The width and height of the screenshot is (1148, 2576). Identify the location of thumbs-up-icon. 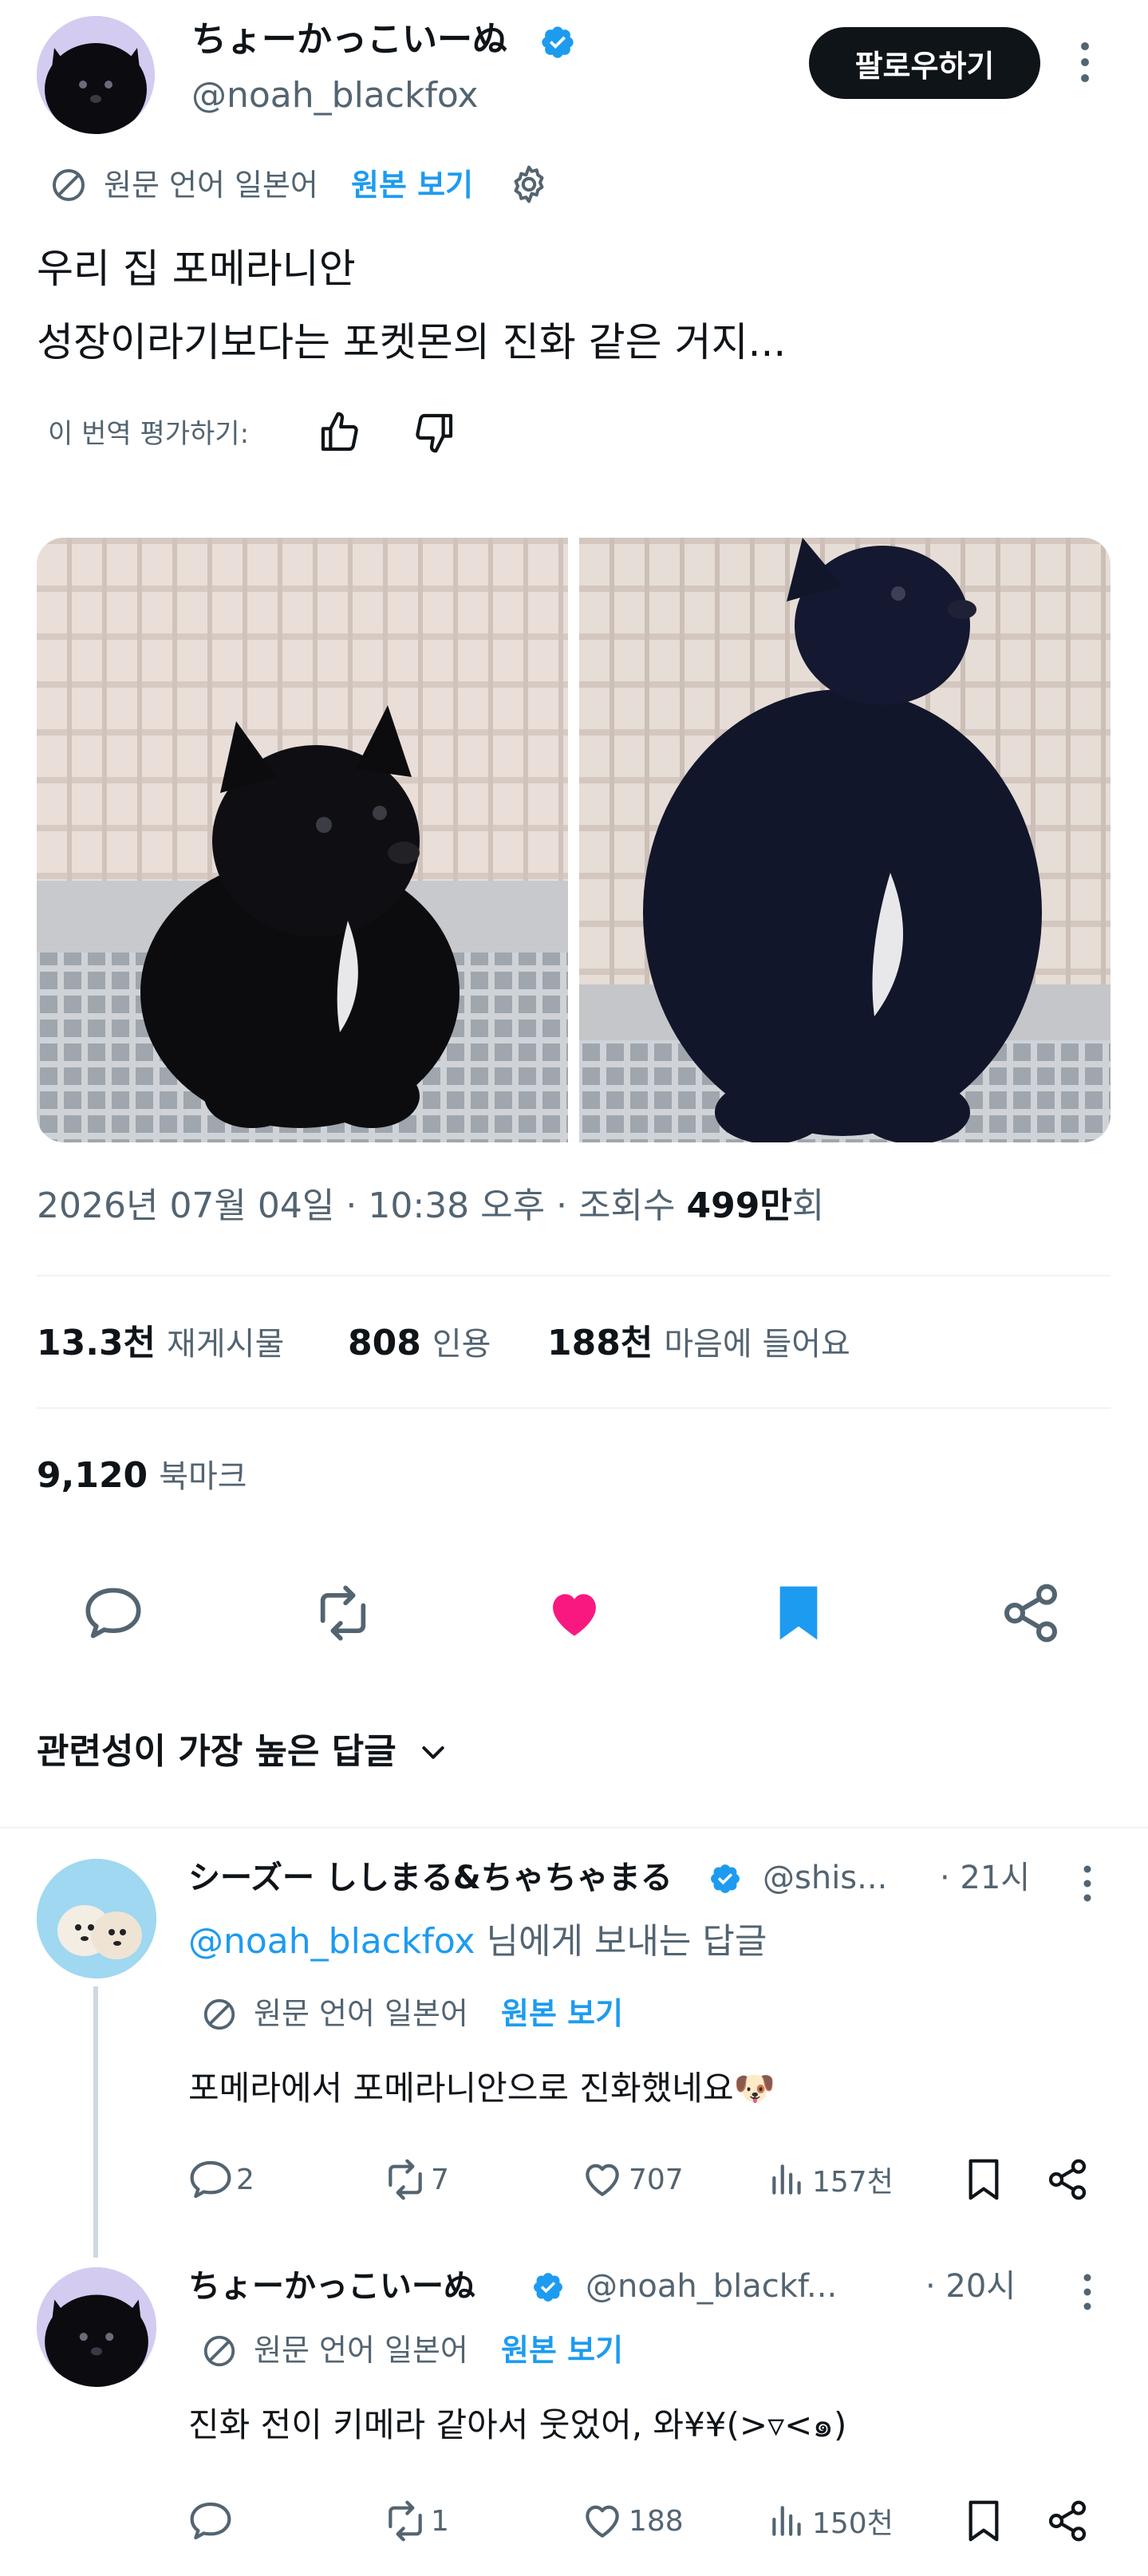
(340, 433).